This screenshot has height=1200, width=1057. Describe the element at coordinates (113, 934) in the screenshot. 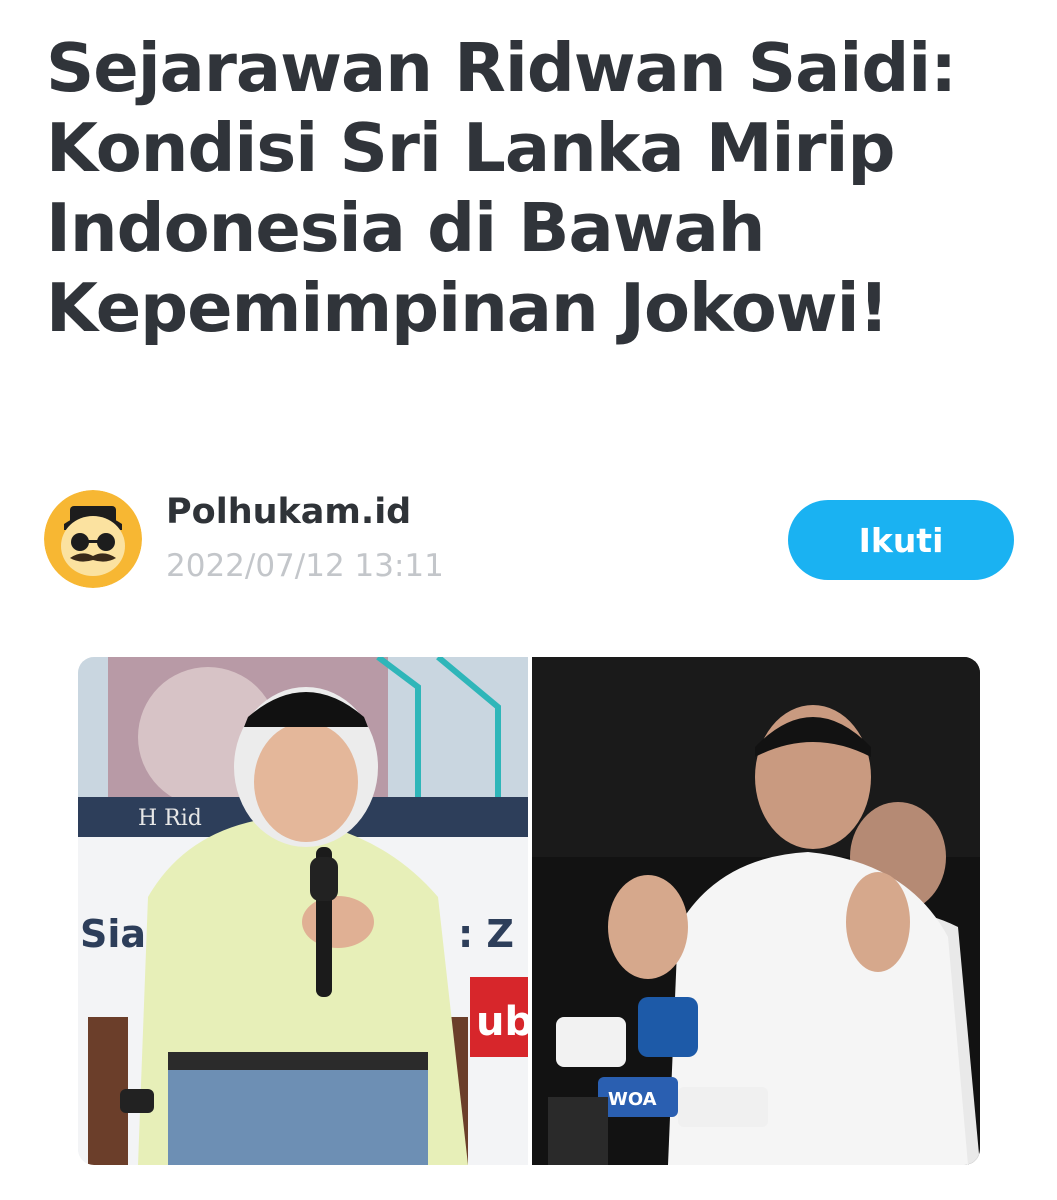

I see `sign-text-left: Sia` at that location.